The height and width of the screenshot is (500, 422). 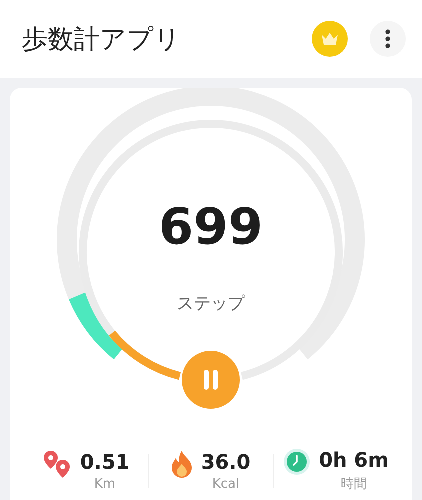 What do you see at coordinates (105, 462) in the screenshot?
I see `stat-value: 0.51` at bounding box center [105, 462].